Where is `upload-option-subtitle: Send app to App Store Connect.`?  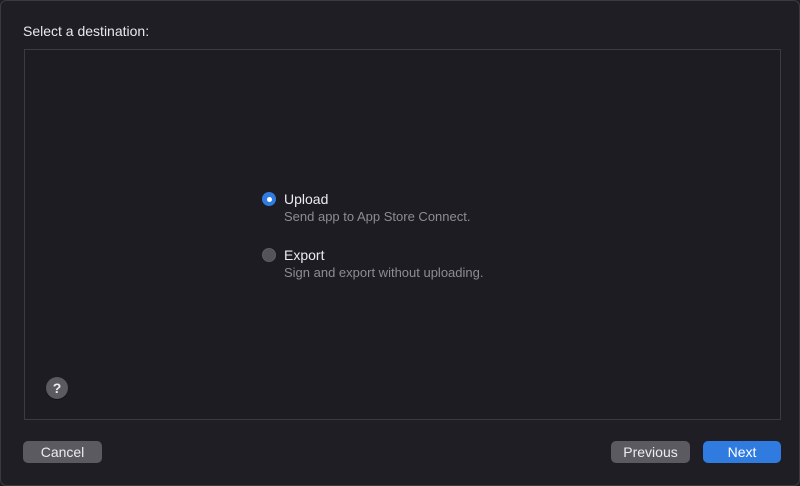 upload-option-subtitle: Send app to App Store Connect. is located at coordinates (377, 216).